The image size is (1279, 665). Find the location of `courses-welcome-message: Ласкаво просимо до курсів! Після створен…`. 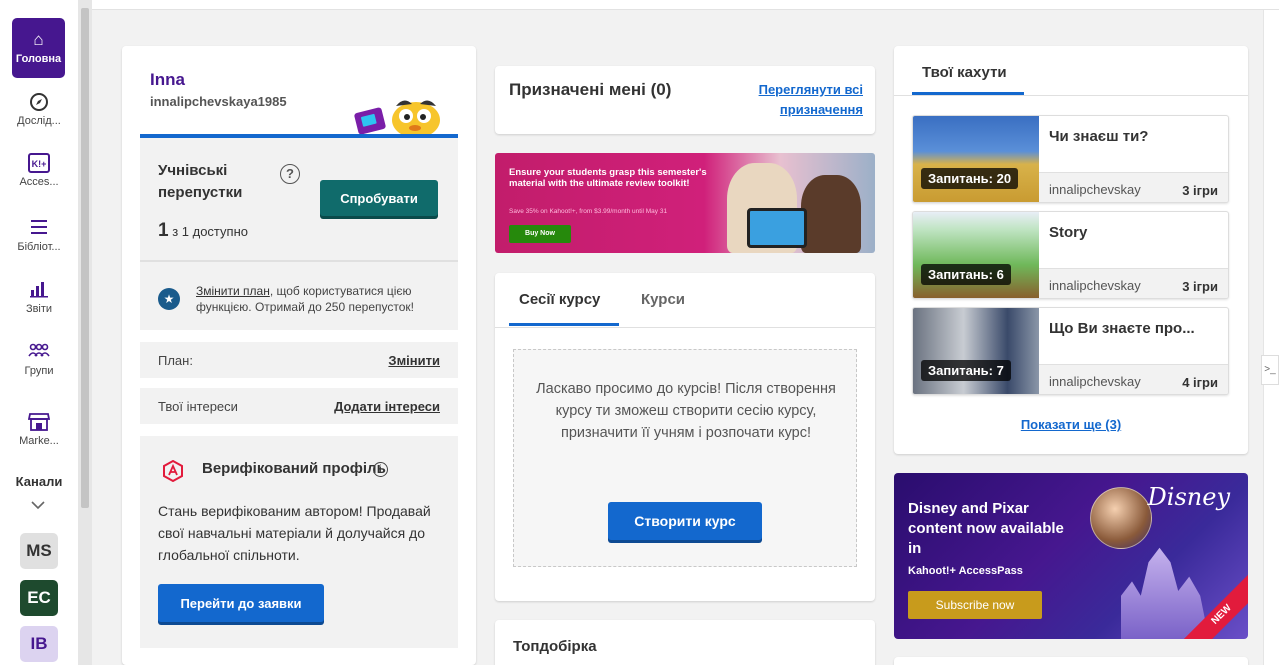

courses-welcome-message: Ласкаво просимо до курсів! Після створен… is located at coordinates (686, 411).